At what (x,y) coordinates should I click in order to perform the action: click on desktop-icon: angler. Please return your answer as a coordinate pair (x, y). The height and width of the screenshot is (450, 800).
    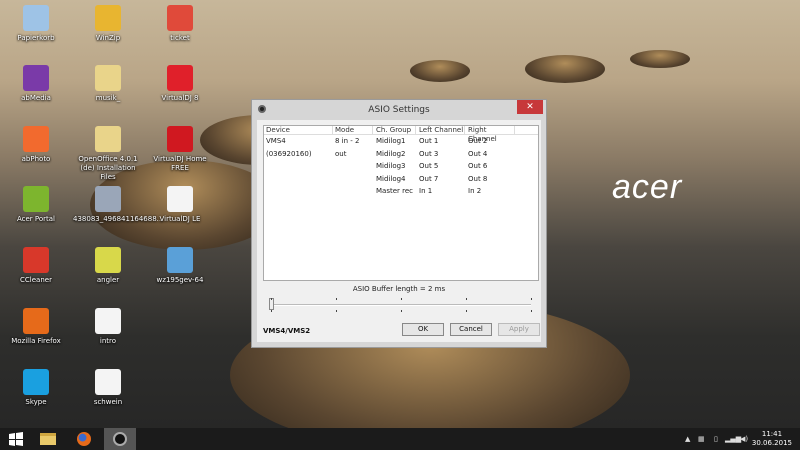
    Looking at the image, I should click on (108, 266).